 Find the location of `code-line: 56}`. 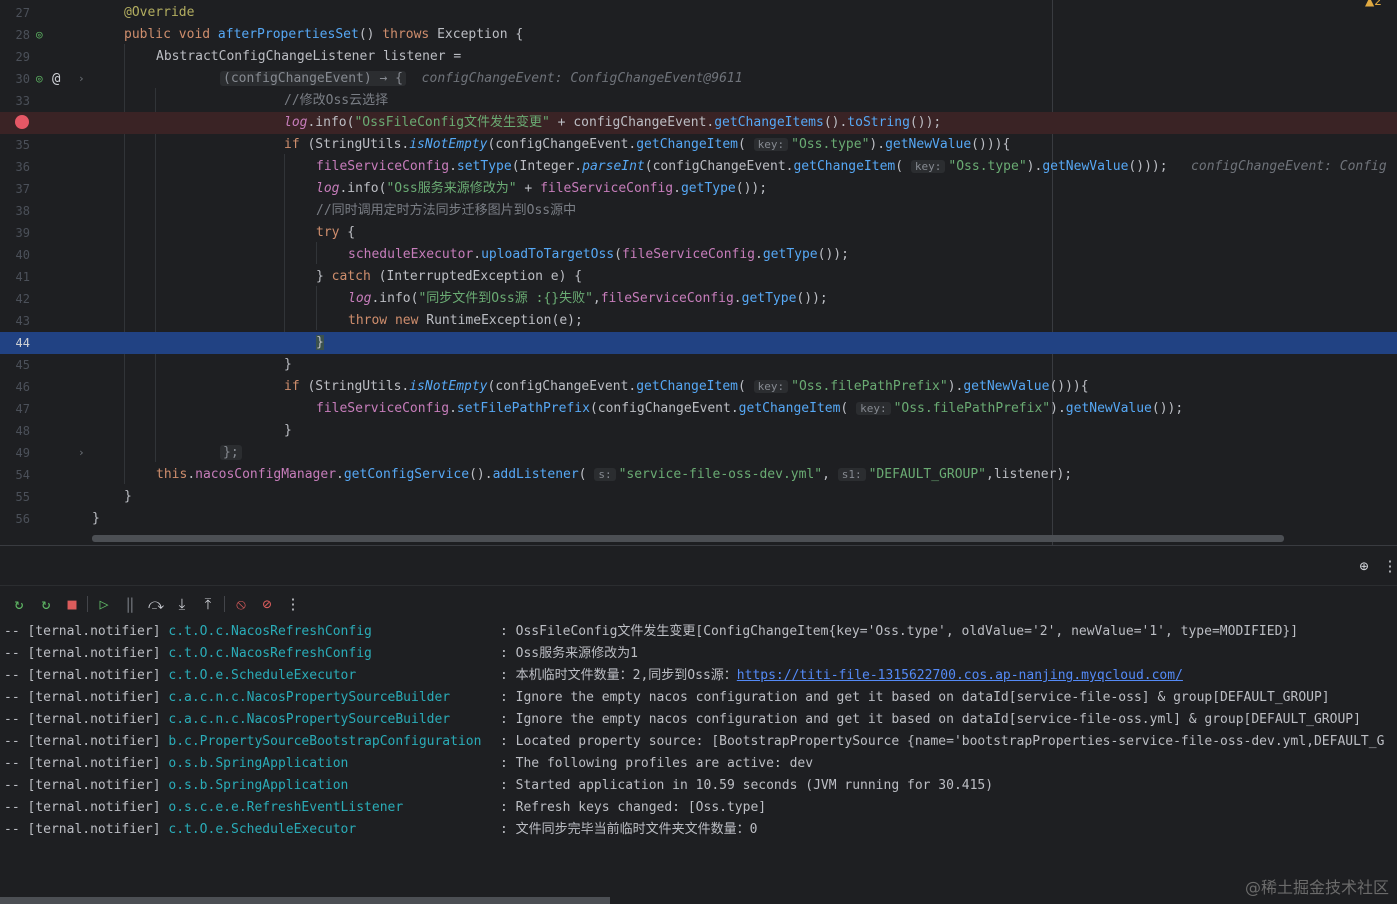

code-line: 56} is located at coordinates (698, 519).